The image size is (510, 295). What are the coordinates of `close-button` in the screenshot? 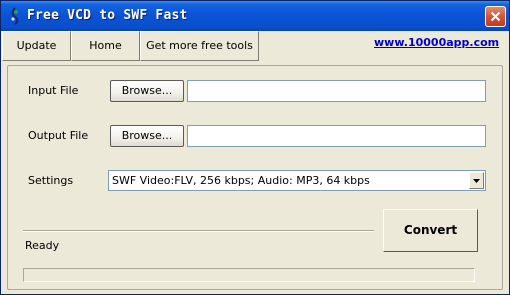 It's located at (495, 16).